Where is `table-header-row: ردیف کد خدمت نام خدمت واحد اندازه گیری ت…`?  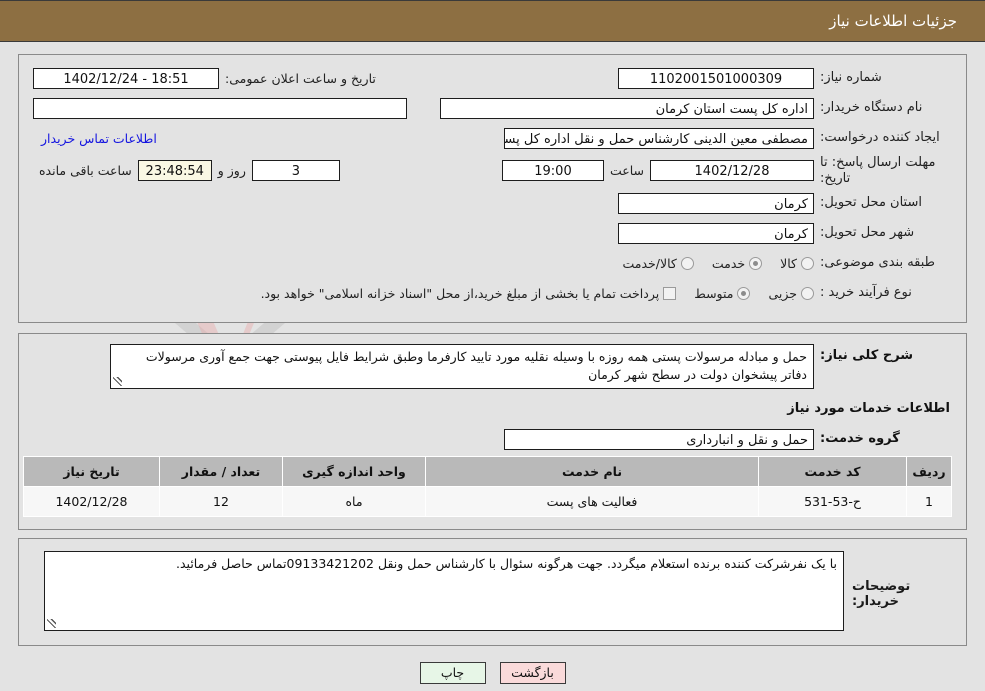 table-header-row: ردیف کد خدمت نام خدمت واحد اندازه گیری ت… is located at coordinates (487, 472).